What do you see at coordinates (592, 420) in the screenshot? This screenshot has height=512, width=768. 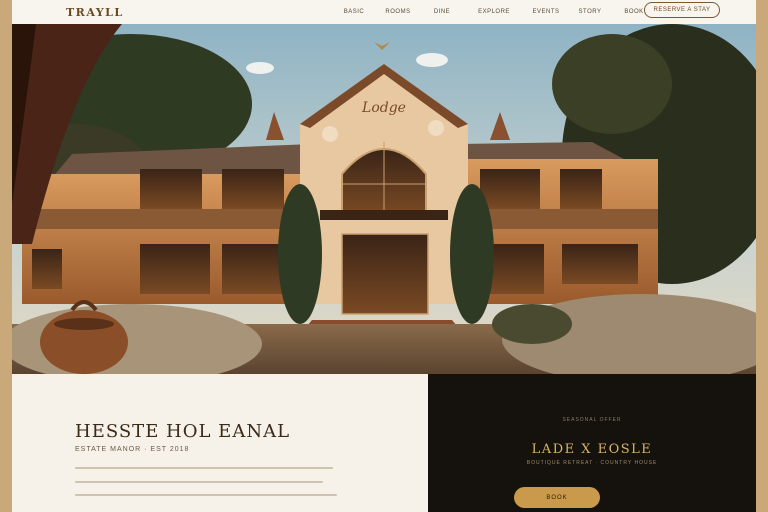 I see `offer-kicker: SEASONAL OFFER` at bounding box center [592, 420].